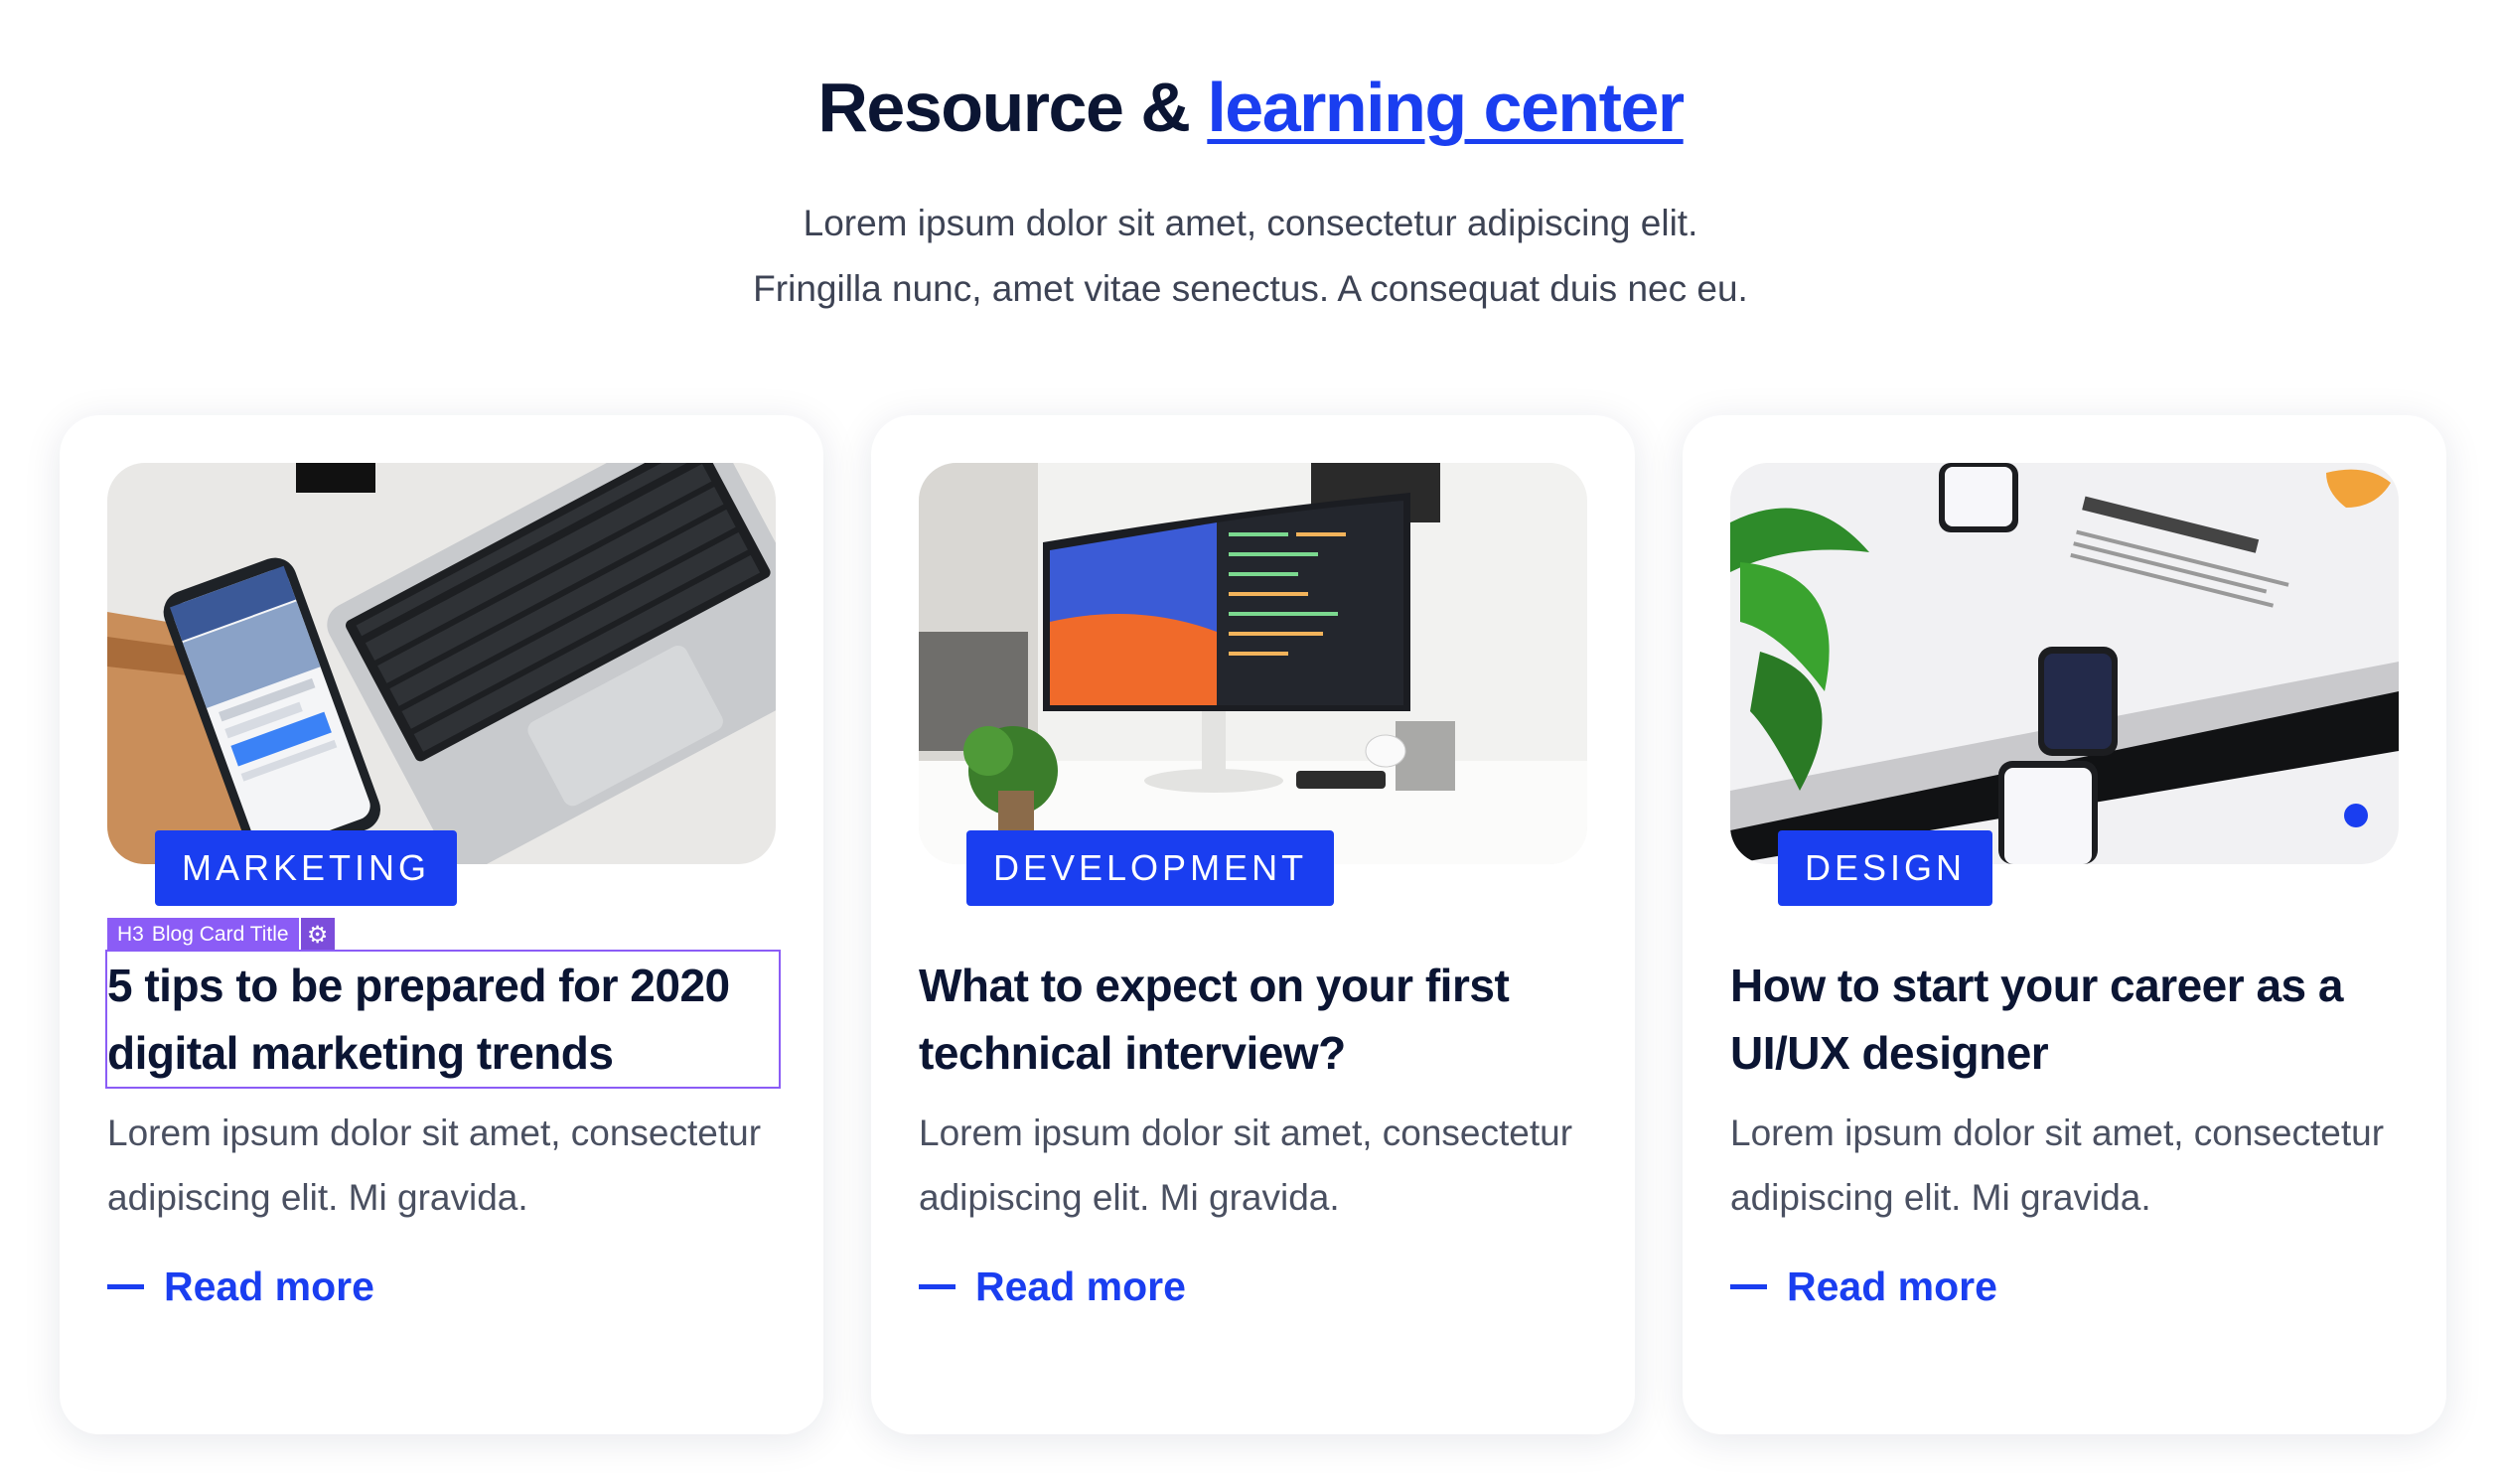 This screenshot has height=1484, width=2501. What do you see at coordinates (203, 935) in the screenshot?
I see `editor-tag-label: H3 Blog Card Title` at bounding box center [203, 935].